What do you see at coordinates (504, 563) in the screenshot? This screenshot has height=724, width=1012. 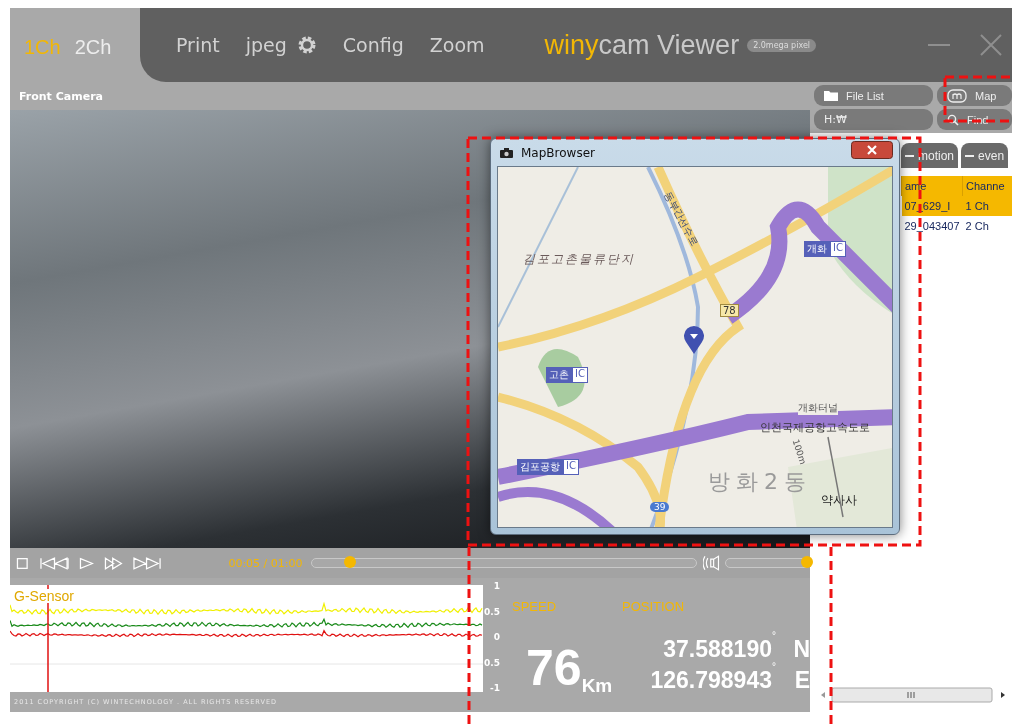 I see `seek-slider` at bounding box center [504, 563].